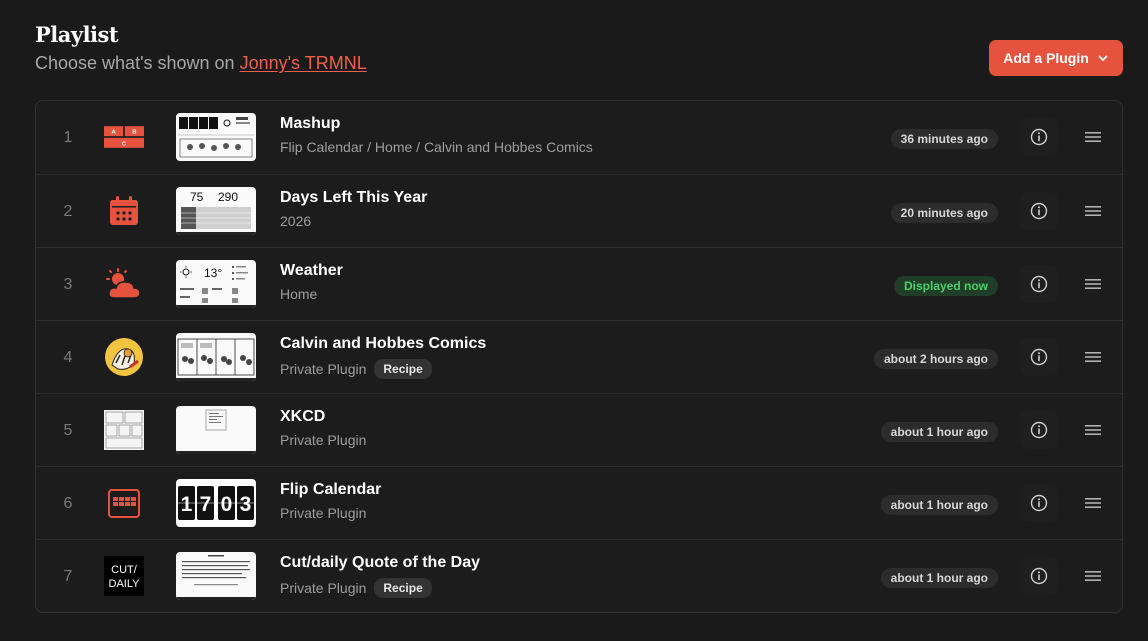 The width and height of the screenshot is (1148, 641). Describe the element at coordinates (216, 576) in the screenshot. I see `cut-daily-preview-thumbnail` at that location.